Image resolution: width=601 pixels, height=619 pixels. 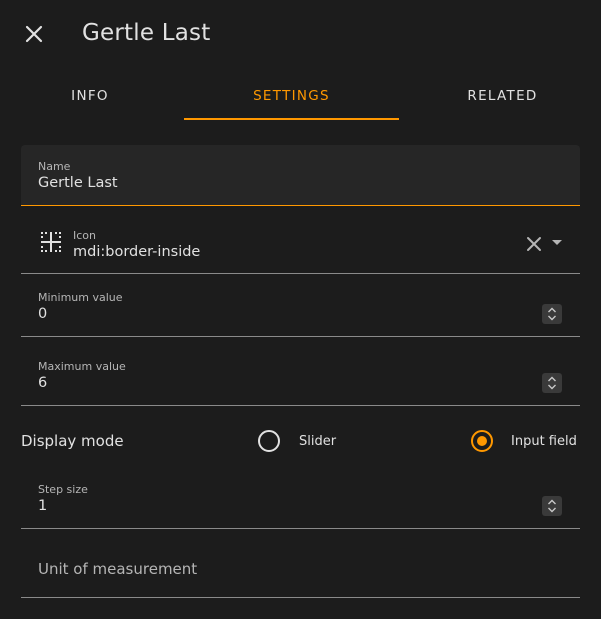 I want to click on unit-of-measurement-input: Unit of measurement, so click(x=117, y=569).